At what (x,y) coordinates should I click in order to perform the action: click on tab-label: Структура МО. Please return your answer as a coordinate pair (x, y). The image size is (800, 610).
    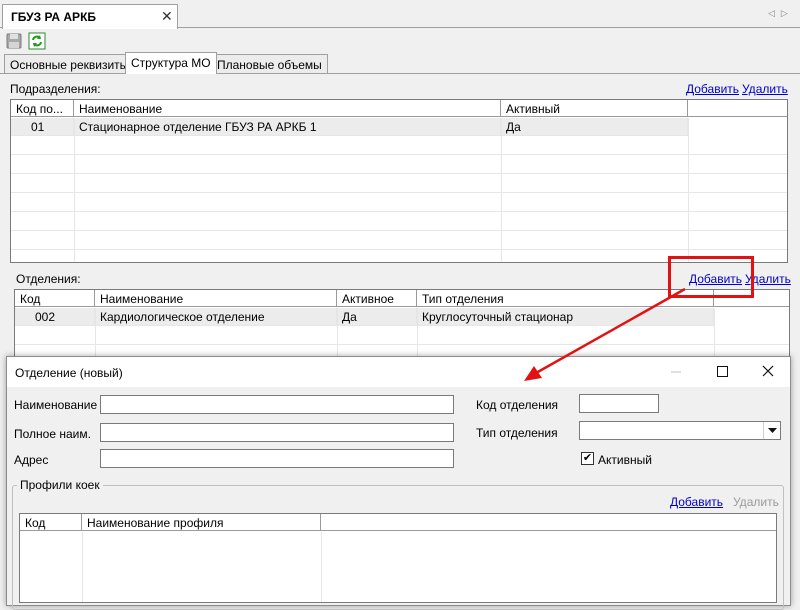
    Looking at the image, I should click on (171, 63).